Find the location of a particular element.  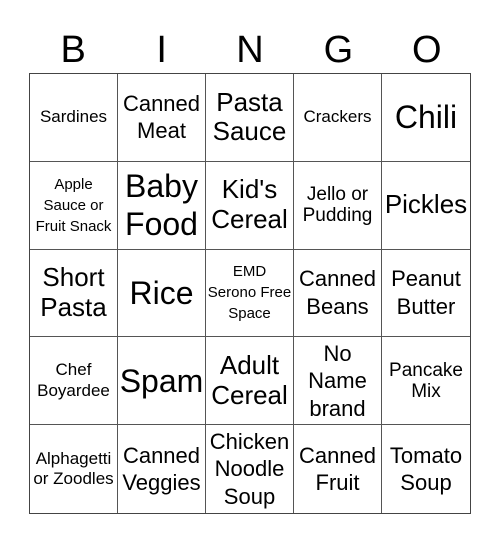

bingo-cell-label: Apple Sauce or Fruit Snack is located at coordinates (73, 205).